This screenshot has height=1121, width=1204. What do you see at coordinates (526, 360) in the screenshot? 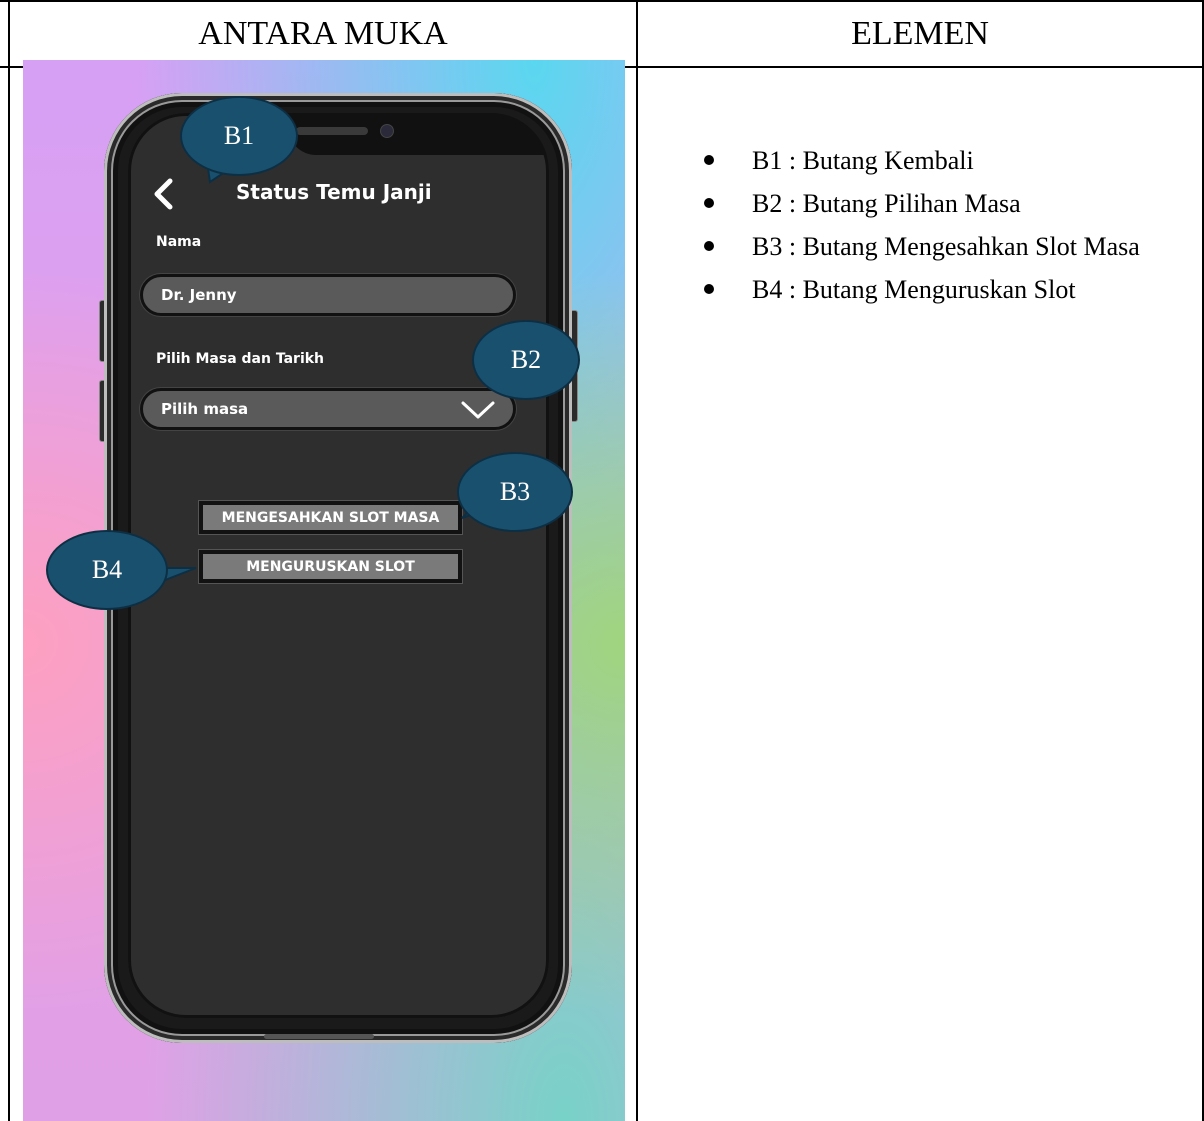
I see `callout-b2: B2` at bounding box center [526, 360].